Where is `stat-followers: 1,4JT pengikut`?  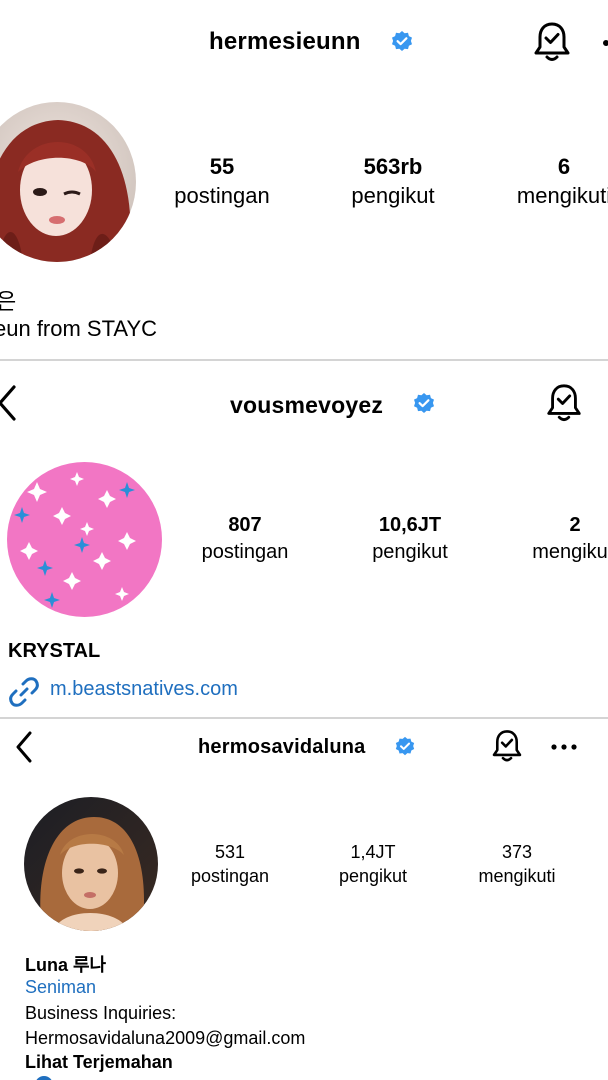
stat-followers: 1,4JT pengikut is located at coordinates (373, 864).